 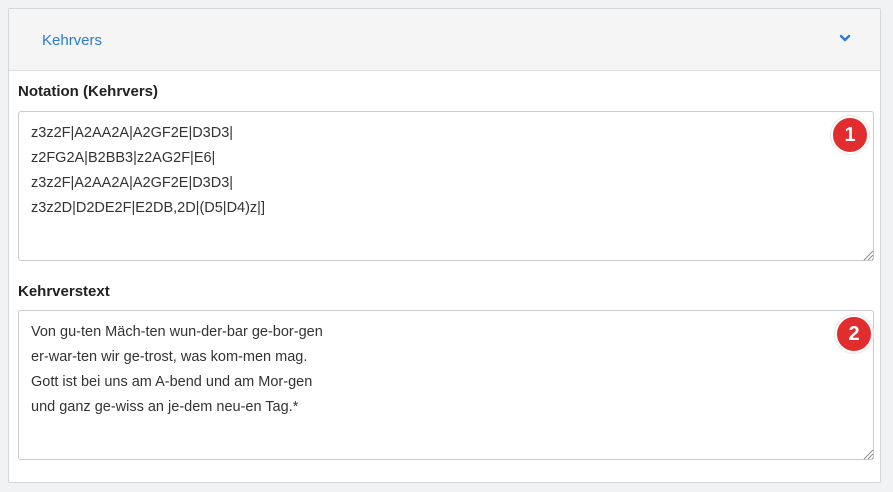 I want to click on step-badge-2: 2, so click(x=854, y=334).